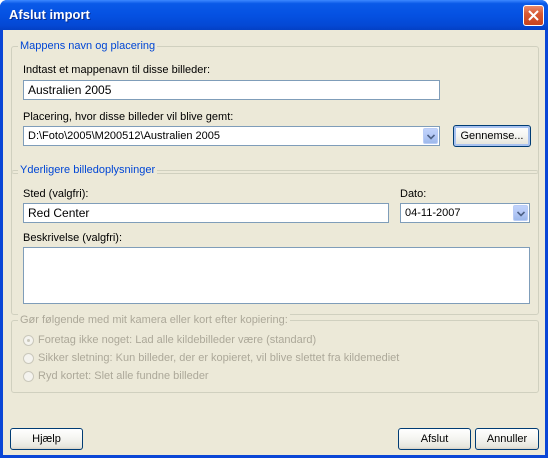  What do you see at coordinates (276, 275) in the screenshot?
I see `description-textarea` at bounding box center [276, 275].